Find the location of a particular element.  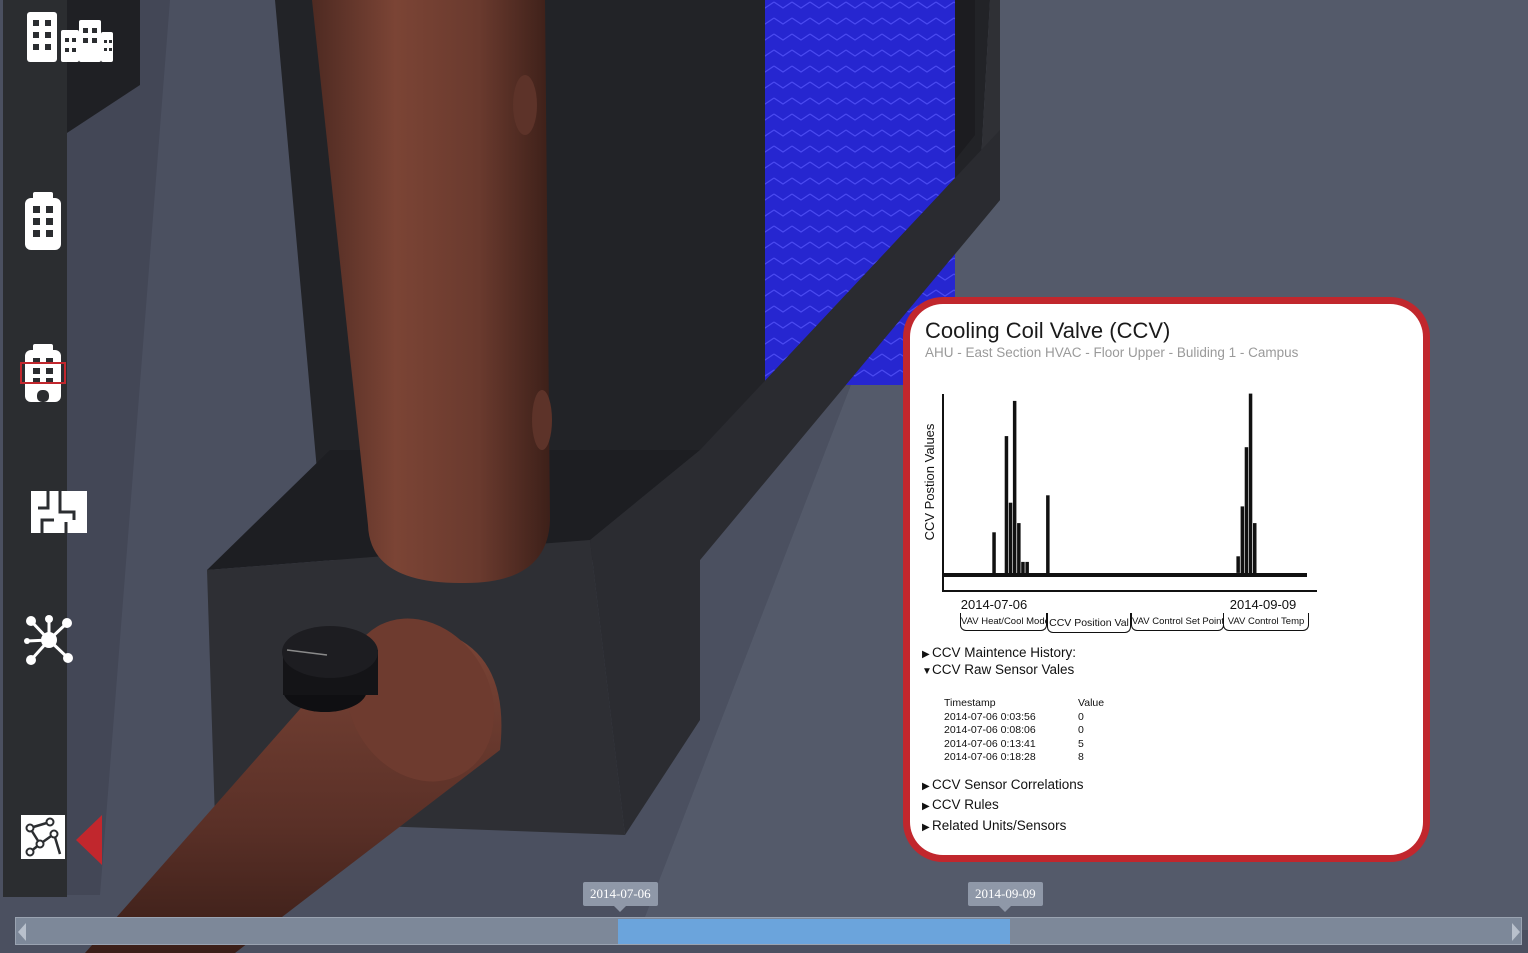

section-raw-sensor-values: ▼CCV Raw Sensor Vales is located at coordinates (998, 669).